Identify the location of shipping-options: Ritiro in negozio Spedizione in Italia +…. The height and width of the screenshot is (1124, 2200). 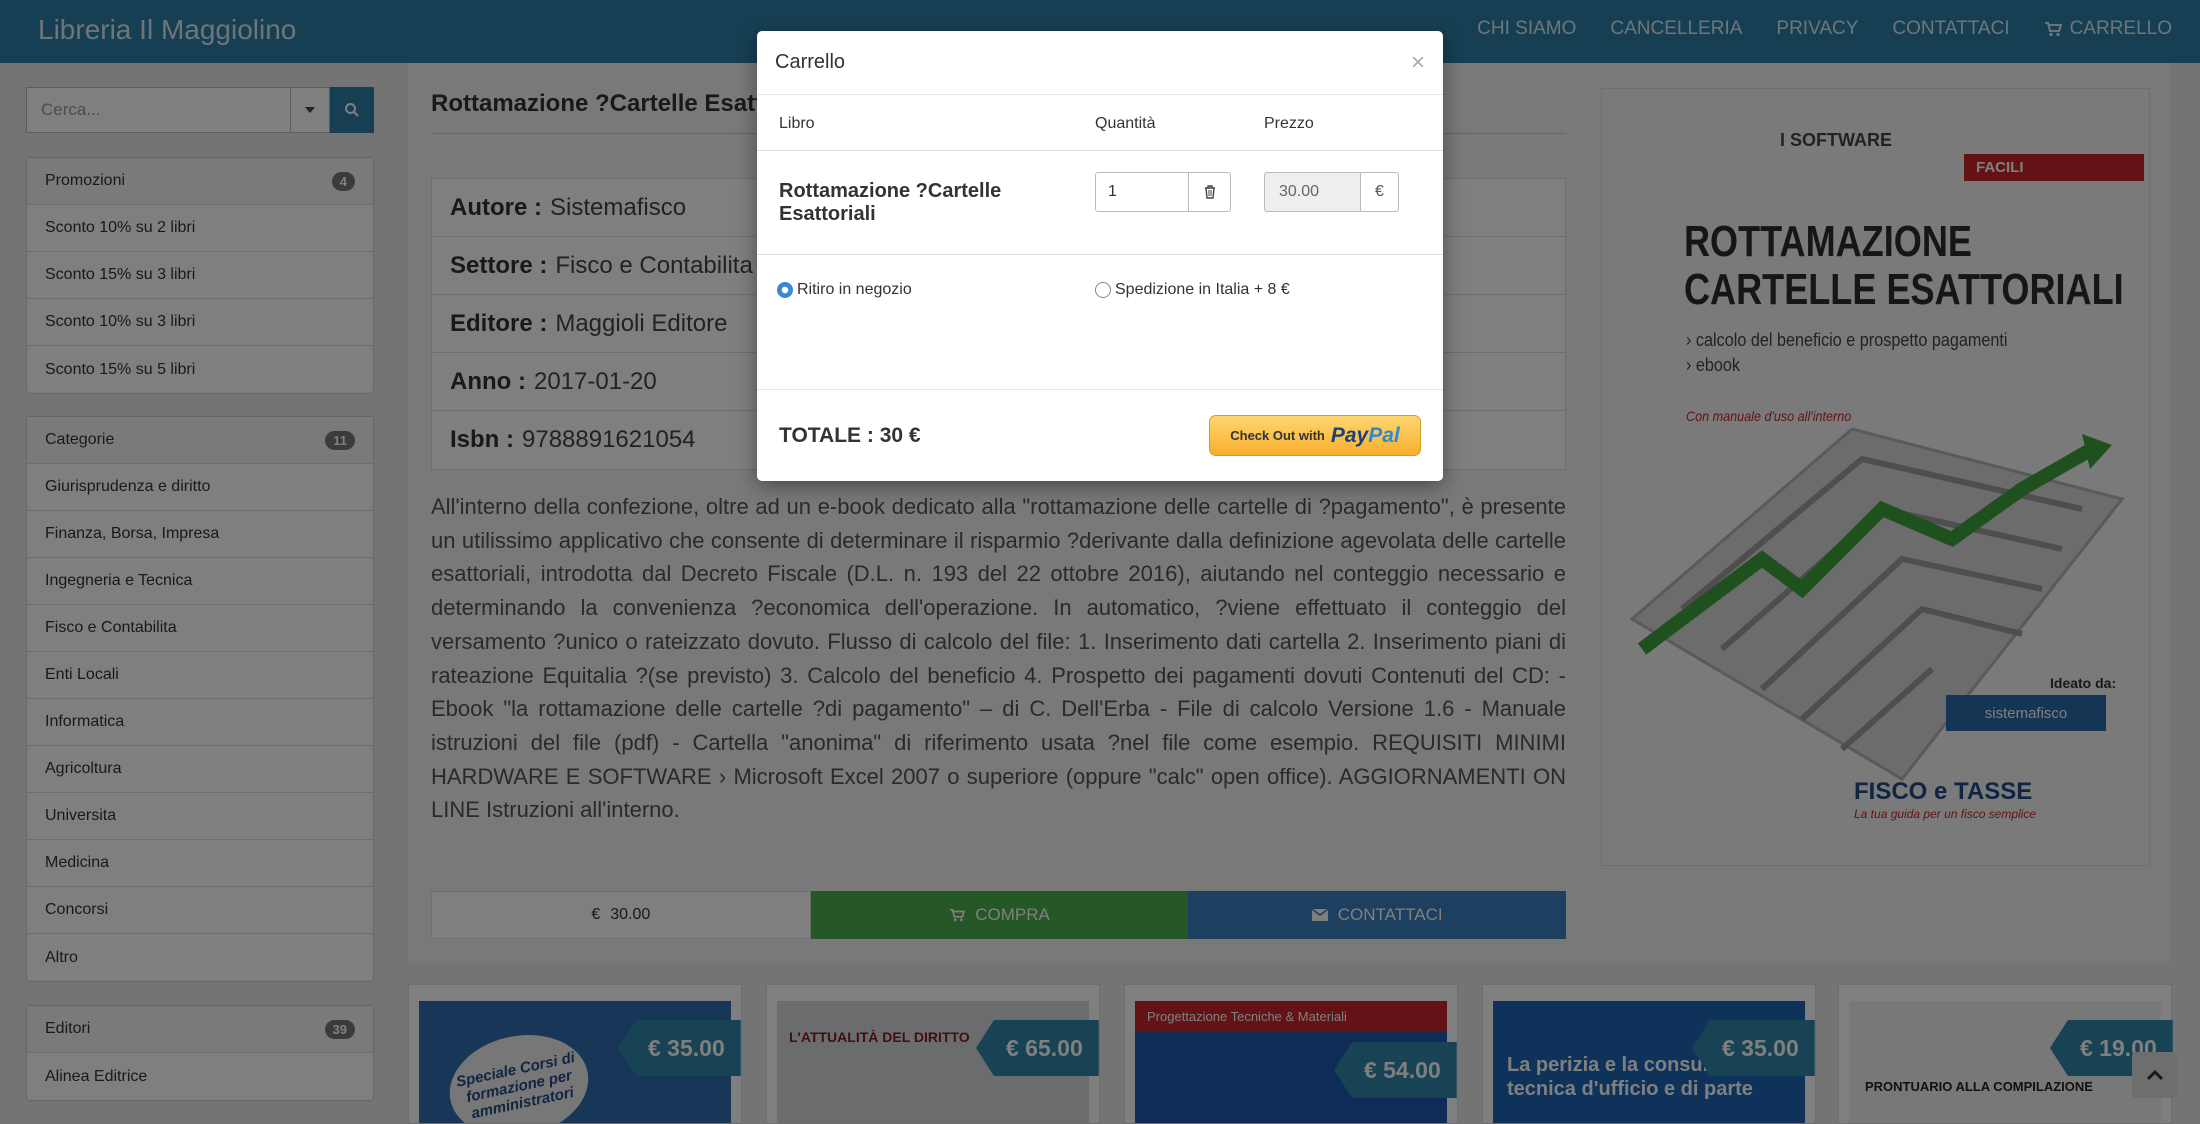
(1100, 290).